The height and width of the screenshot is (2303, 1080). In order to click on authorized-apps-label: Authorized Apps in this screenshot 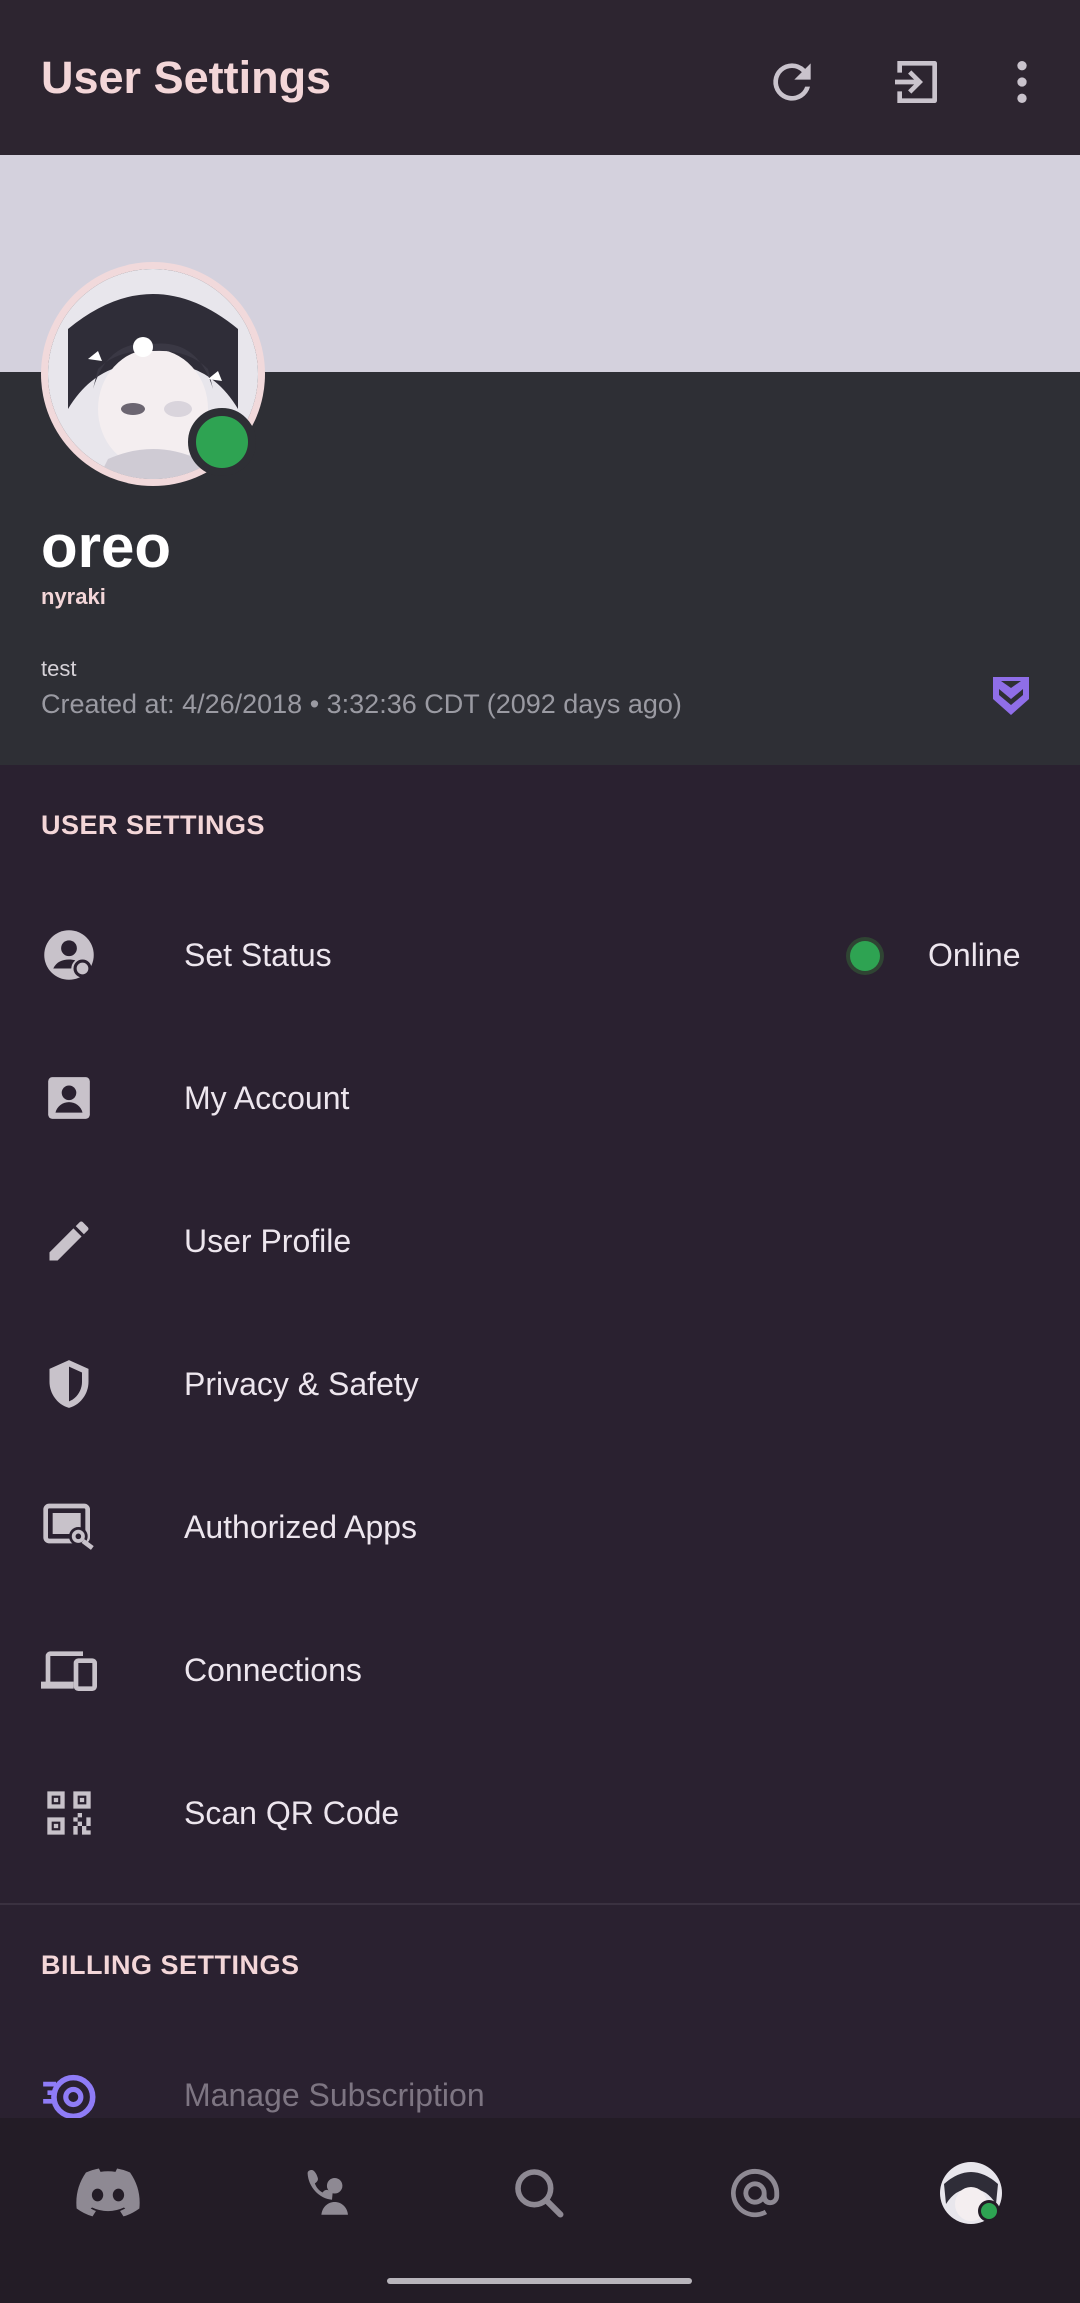, I will do `click(301, 1527)`.